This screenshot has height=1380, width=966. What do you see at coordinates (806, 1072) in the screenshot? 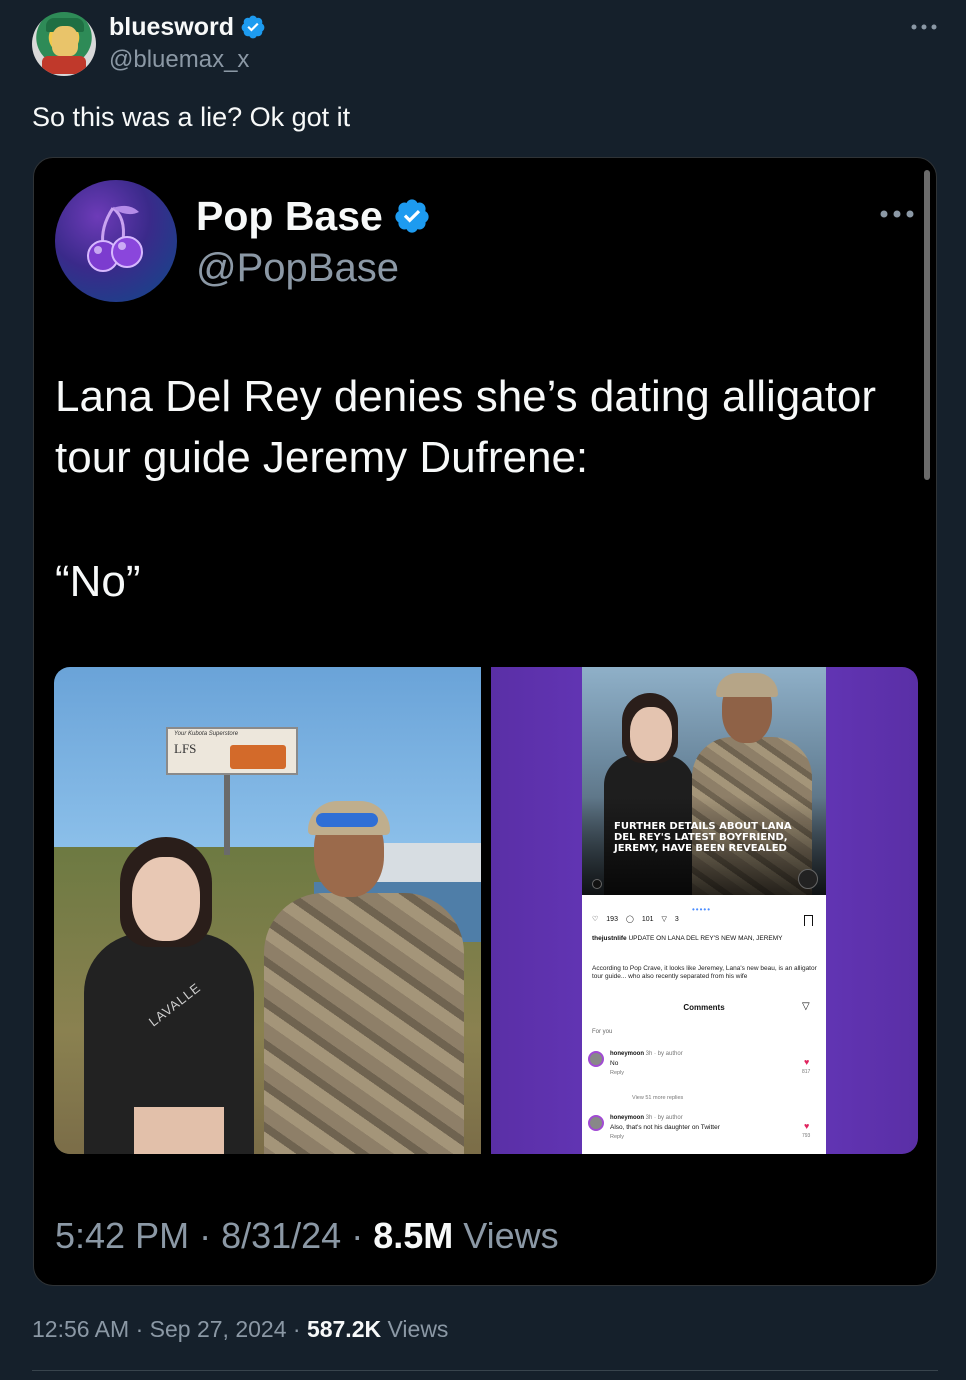
I see `comment-likes: 817` at bounding box center [806, 1072].